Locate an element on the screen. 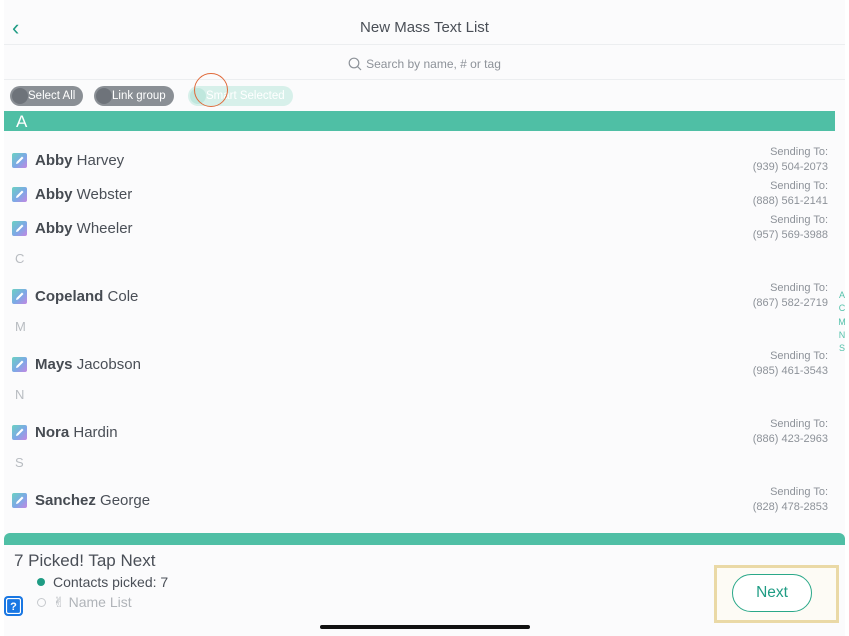  chip-label: Select All is located at coordinates (52, 96).